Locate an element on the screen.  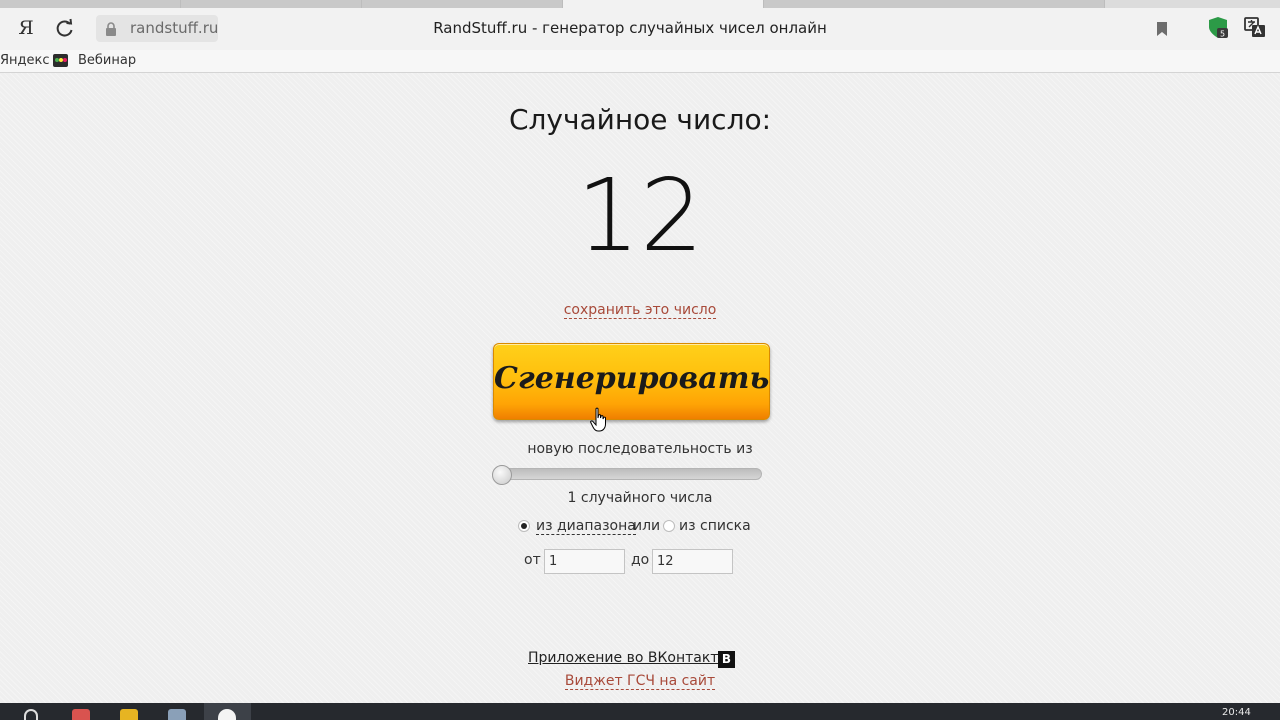
adblock-shield-icon: 5 is located at coordinates (1218, 28).